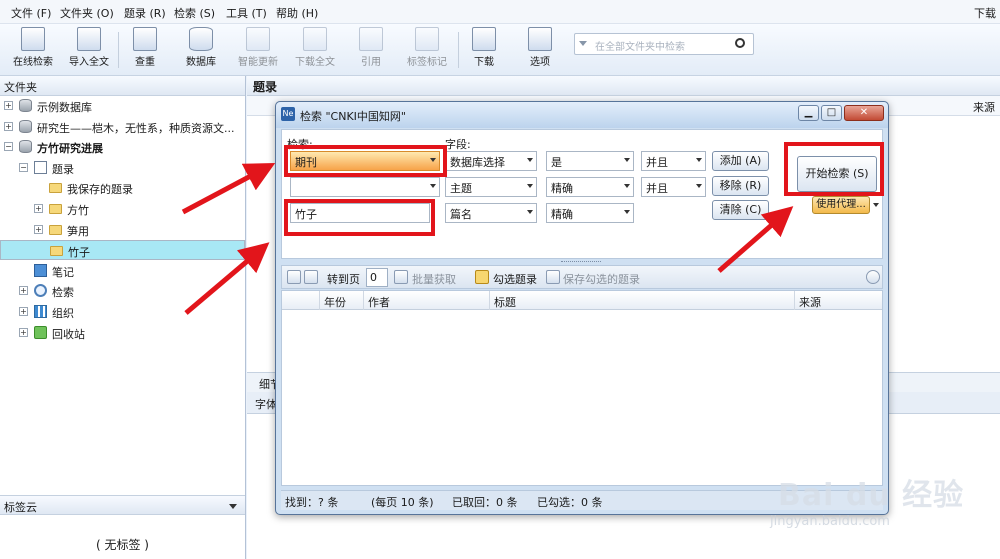 The height and width of the screenshot is (559, 1000). What do you see at coordinates (122, 291) in the screenshot?
I see `tree-item: + 检索` at bounding box center [122, 291].